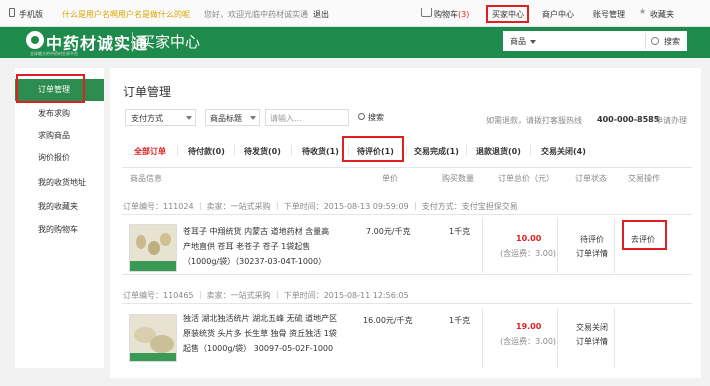 The width and height of the screenshot is (710, 386). I want to click on logo-tagline: 全球最大的中药材交易平台, so click(54, 53).